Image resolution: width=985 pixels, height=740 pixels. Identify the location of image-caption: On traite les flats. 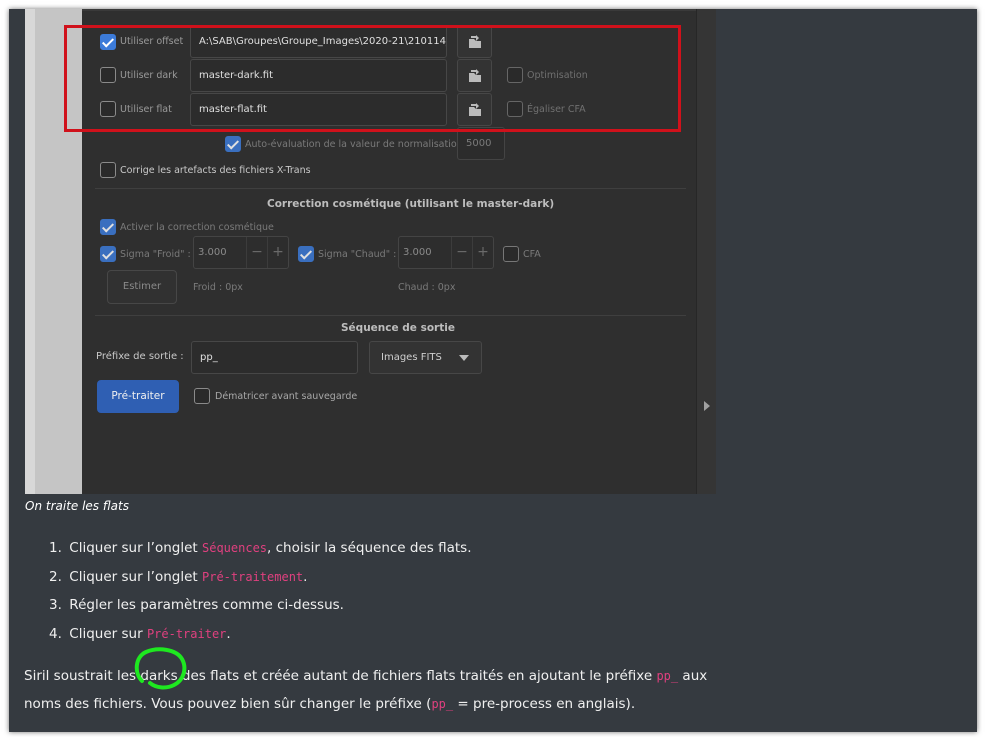
(77, 506).